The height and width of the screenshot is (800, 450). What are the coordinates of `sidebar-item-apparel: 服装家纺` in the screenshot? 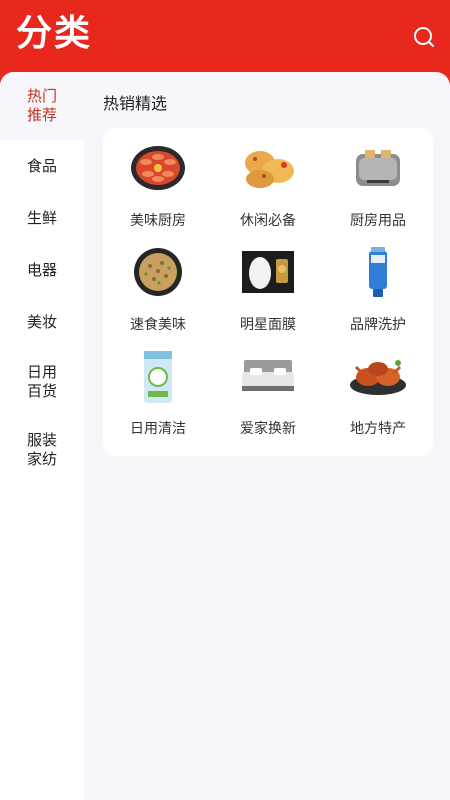 It's located at (42, 450).